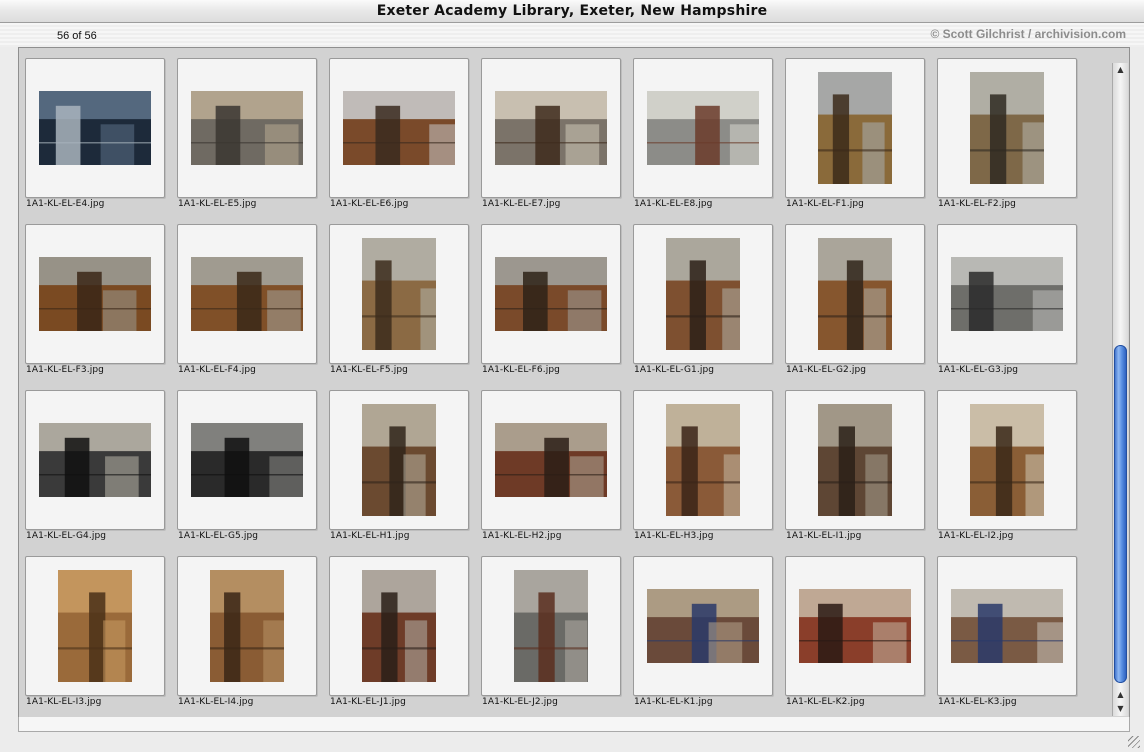 The image size is (1144, 752). I want to click on thumbnail-item: 1A1-KL-EL-G4.jpg, so click(101, 473).